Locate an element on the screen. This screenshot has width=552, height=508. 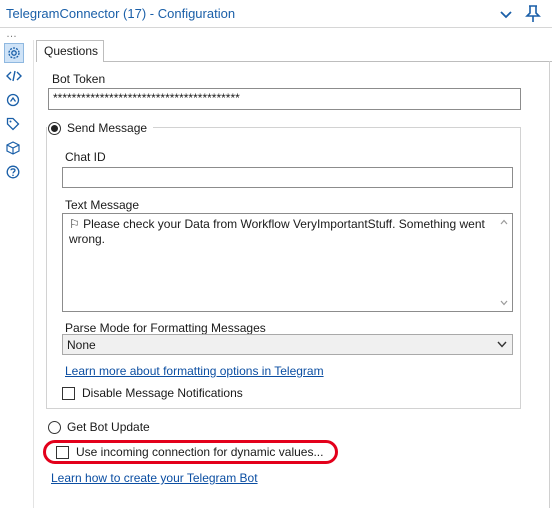
help-icon is located at coordinates (14, 173).